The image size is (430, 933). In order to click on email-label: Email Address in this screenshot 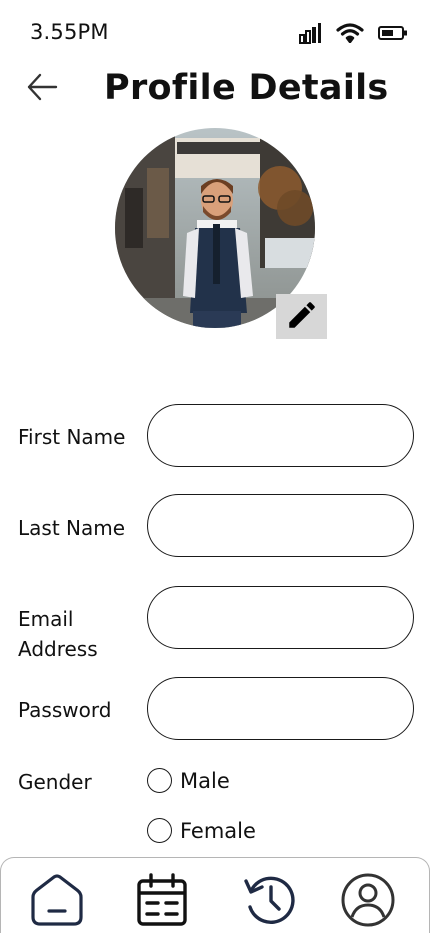, I will do `click(58, 634)`.